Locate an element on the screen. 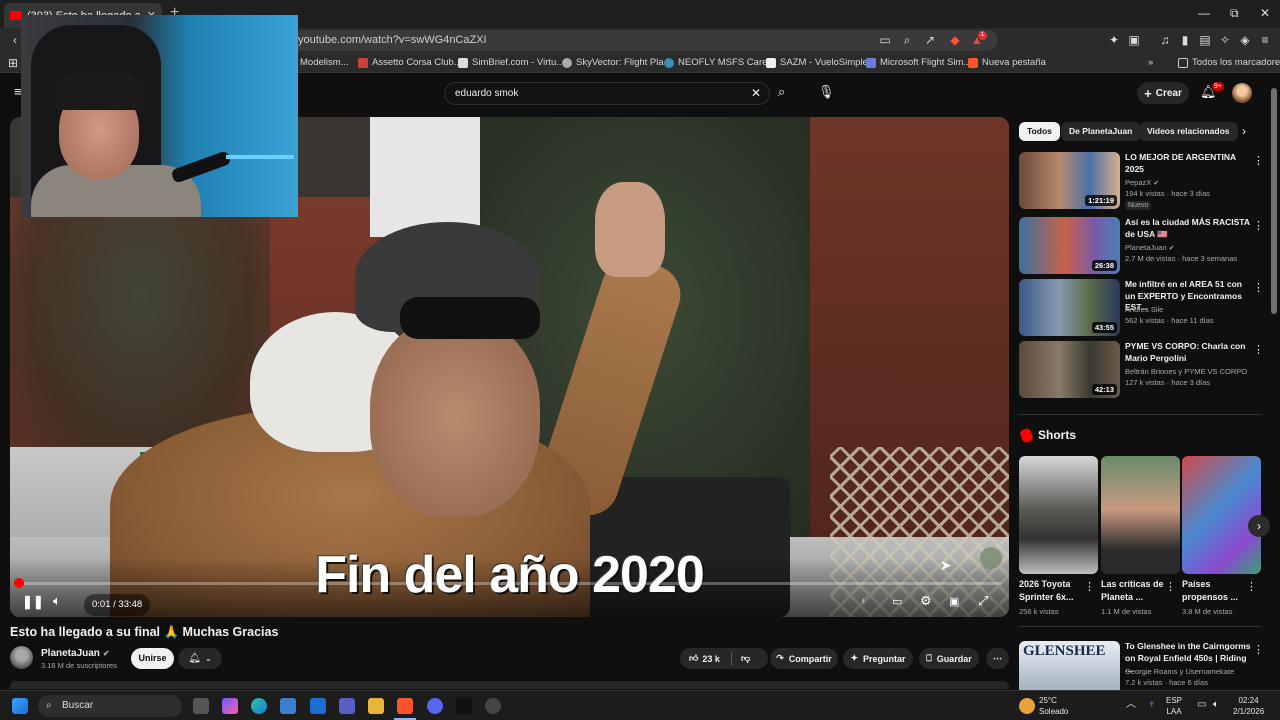  rec-channel: Beltrán Briones y PYME VS CORPO is located at coordinates (1186, 371).